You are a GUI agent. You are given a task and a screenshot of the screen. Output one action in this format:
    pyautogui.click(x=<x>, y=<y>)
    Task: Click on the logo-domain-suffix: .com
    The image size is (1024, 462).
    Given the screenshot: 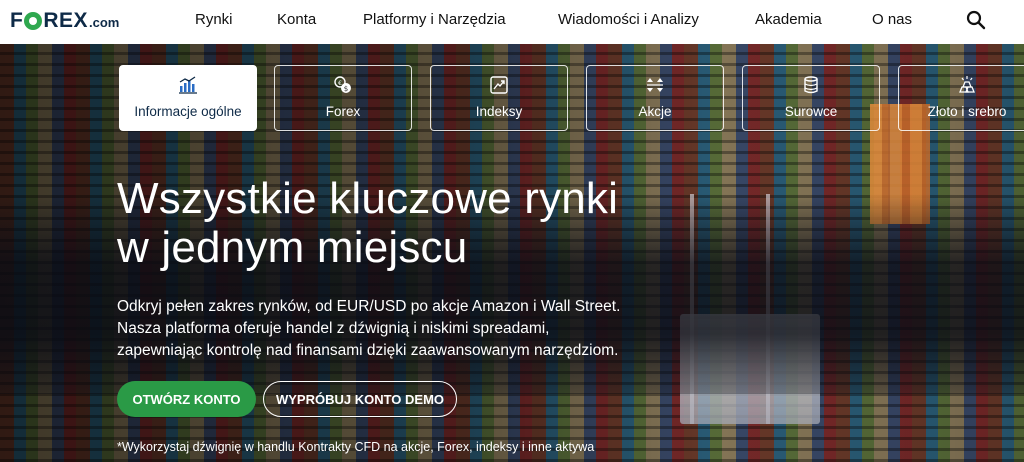 What is the action you would take?
    pyautogui.click(x=104, y=22)
    